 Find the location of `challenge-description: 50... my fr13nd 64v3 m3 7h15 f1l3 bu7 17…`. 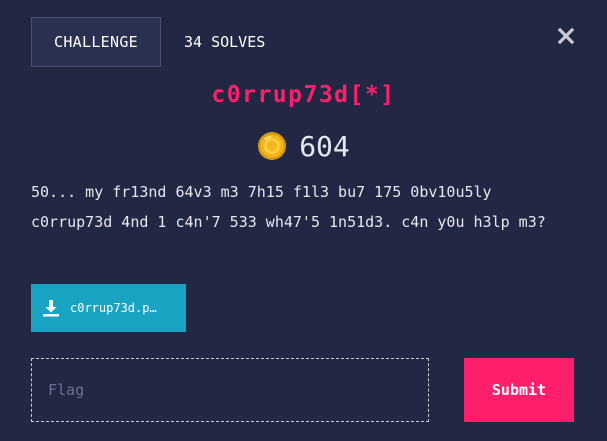

challenge-description: 50... my fr13nd 64v3 m3 7h15 f1l3 bu7 17… is located at coordinates (288, 207).